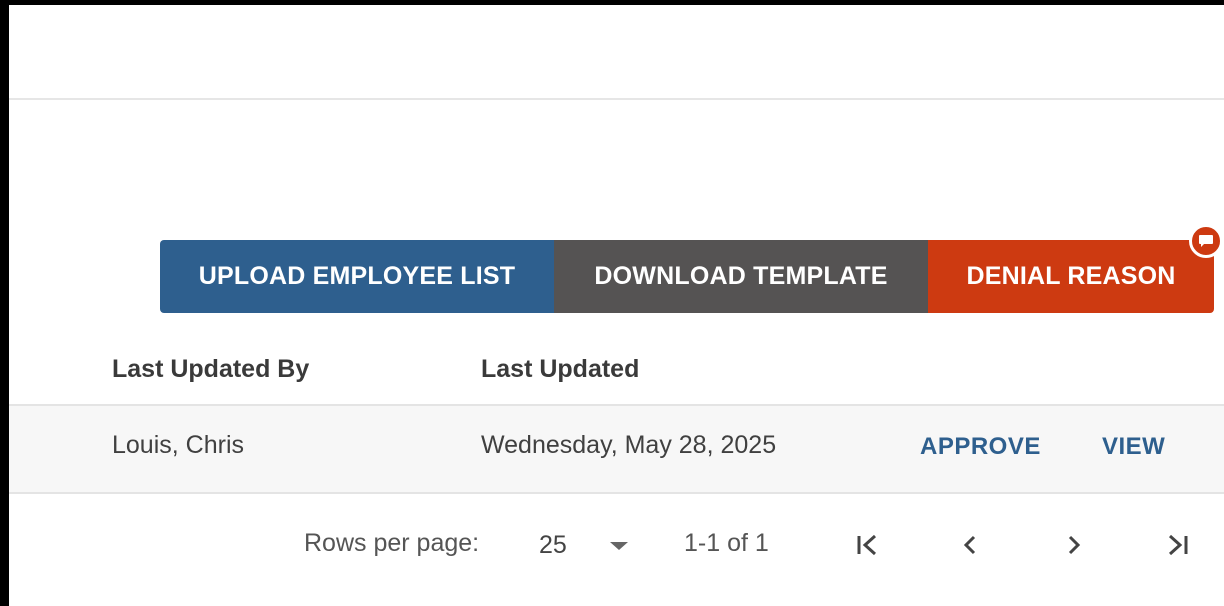 The height and width of the screenshot is (606, 1224). I want to click on first-page-icon, so click(868, 545).